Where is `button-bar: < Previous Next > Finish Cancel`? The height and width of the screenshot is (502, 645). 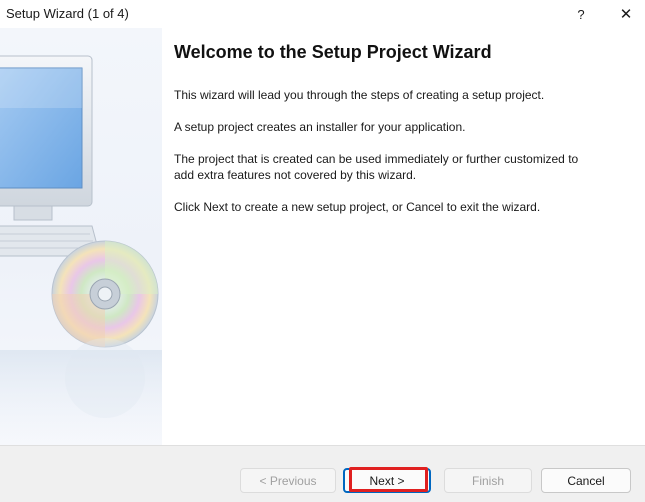 button-bar: < Previous Next > Finish Cancel is located at coordinates (322, 473).